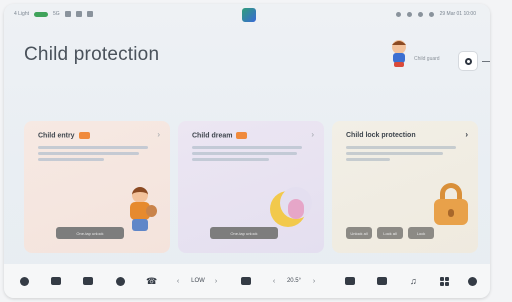  Describe the element at coordinates (216, 281) in the screenshot. I see `fan-increase-button: ›` at that location.